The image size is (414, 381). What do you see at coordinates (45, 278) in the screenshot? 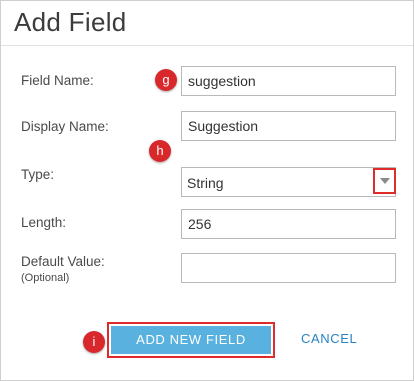
I see `optional-hint: (Optional)` at bounding box center [45, 278].